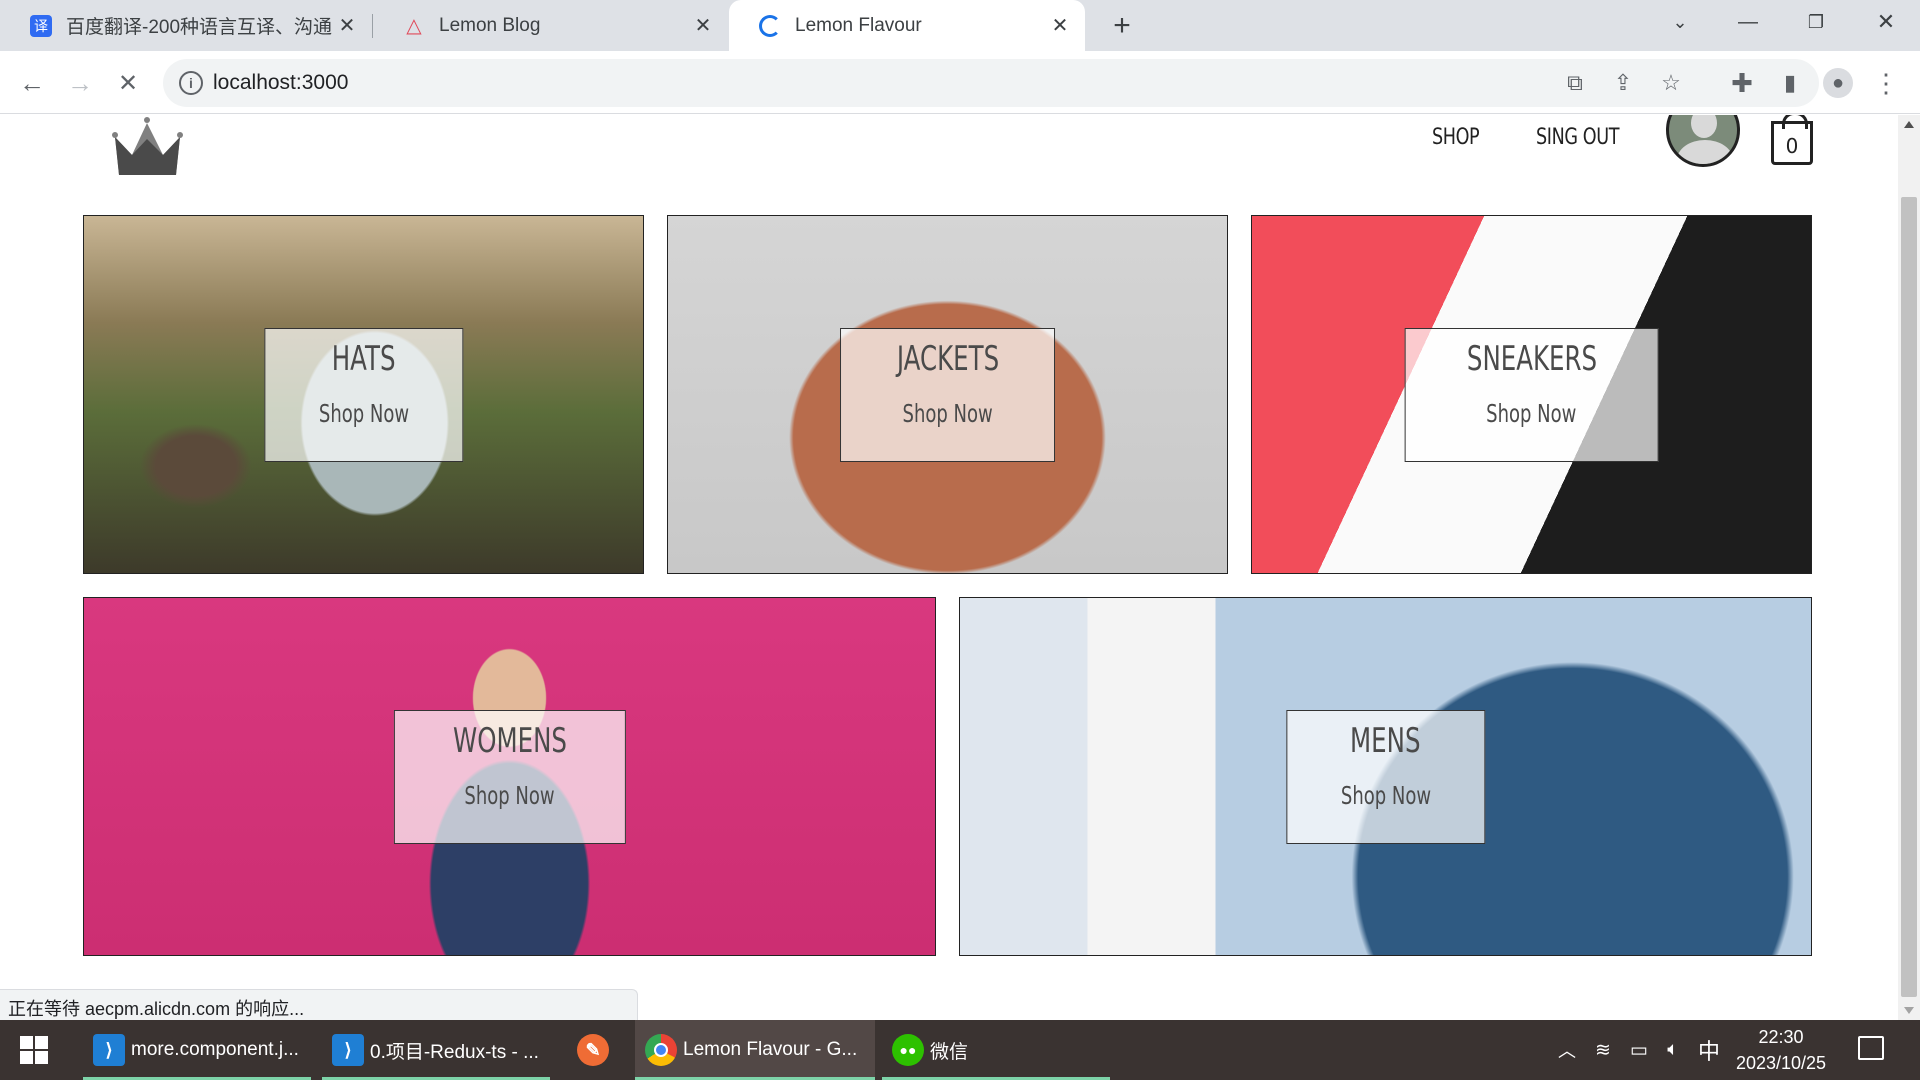 The image size is (1920, 1080). Describe the element at coordinates (949, 1052) in the screenshot. I see `taskbar-item-label: 微信` at that location.